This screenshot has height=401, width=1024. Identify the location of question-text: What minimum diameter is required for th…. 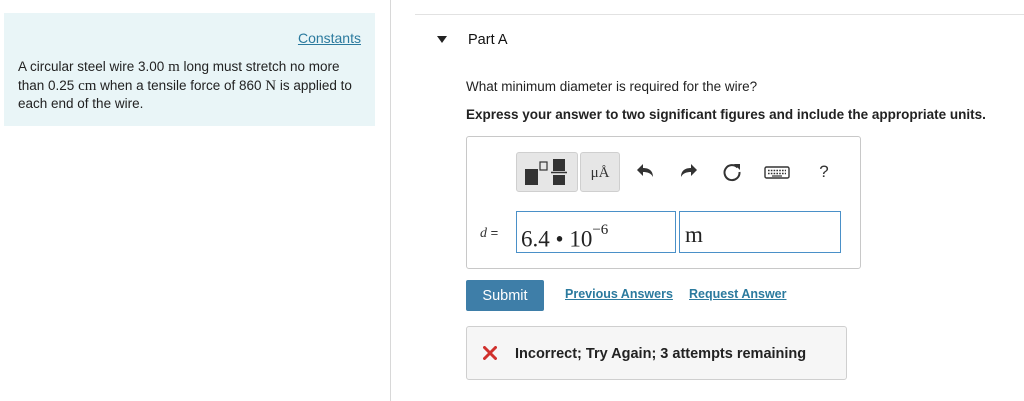
(612, 86).